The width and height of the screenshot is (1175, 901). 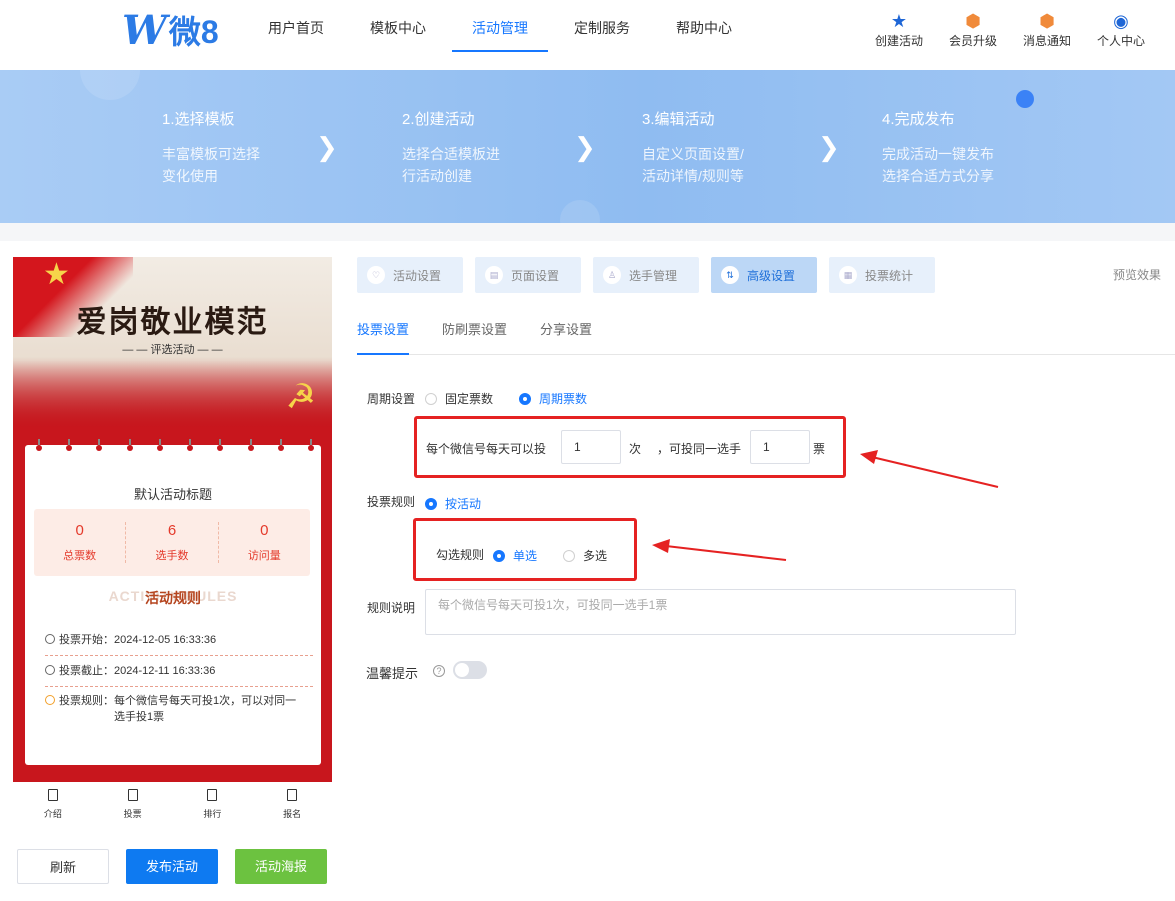 What do you see at coordinates (292, 802) in the screenshot?
I see `tabbar-signup: 报名` at bounding box center [292, 802].